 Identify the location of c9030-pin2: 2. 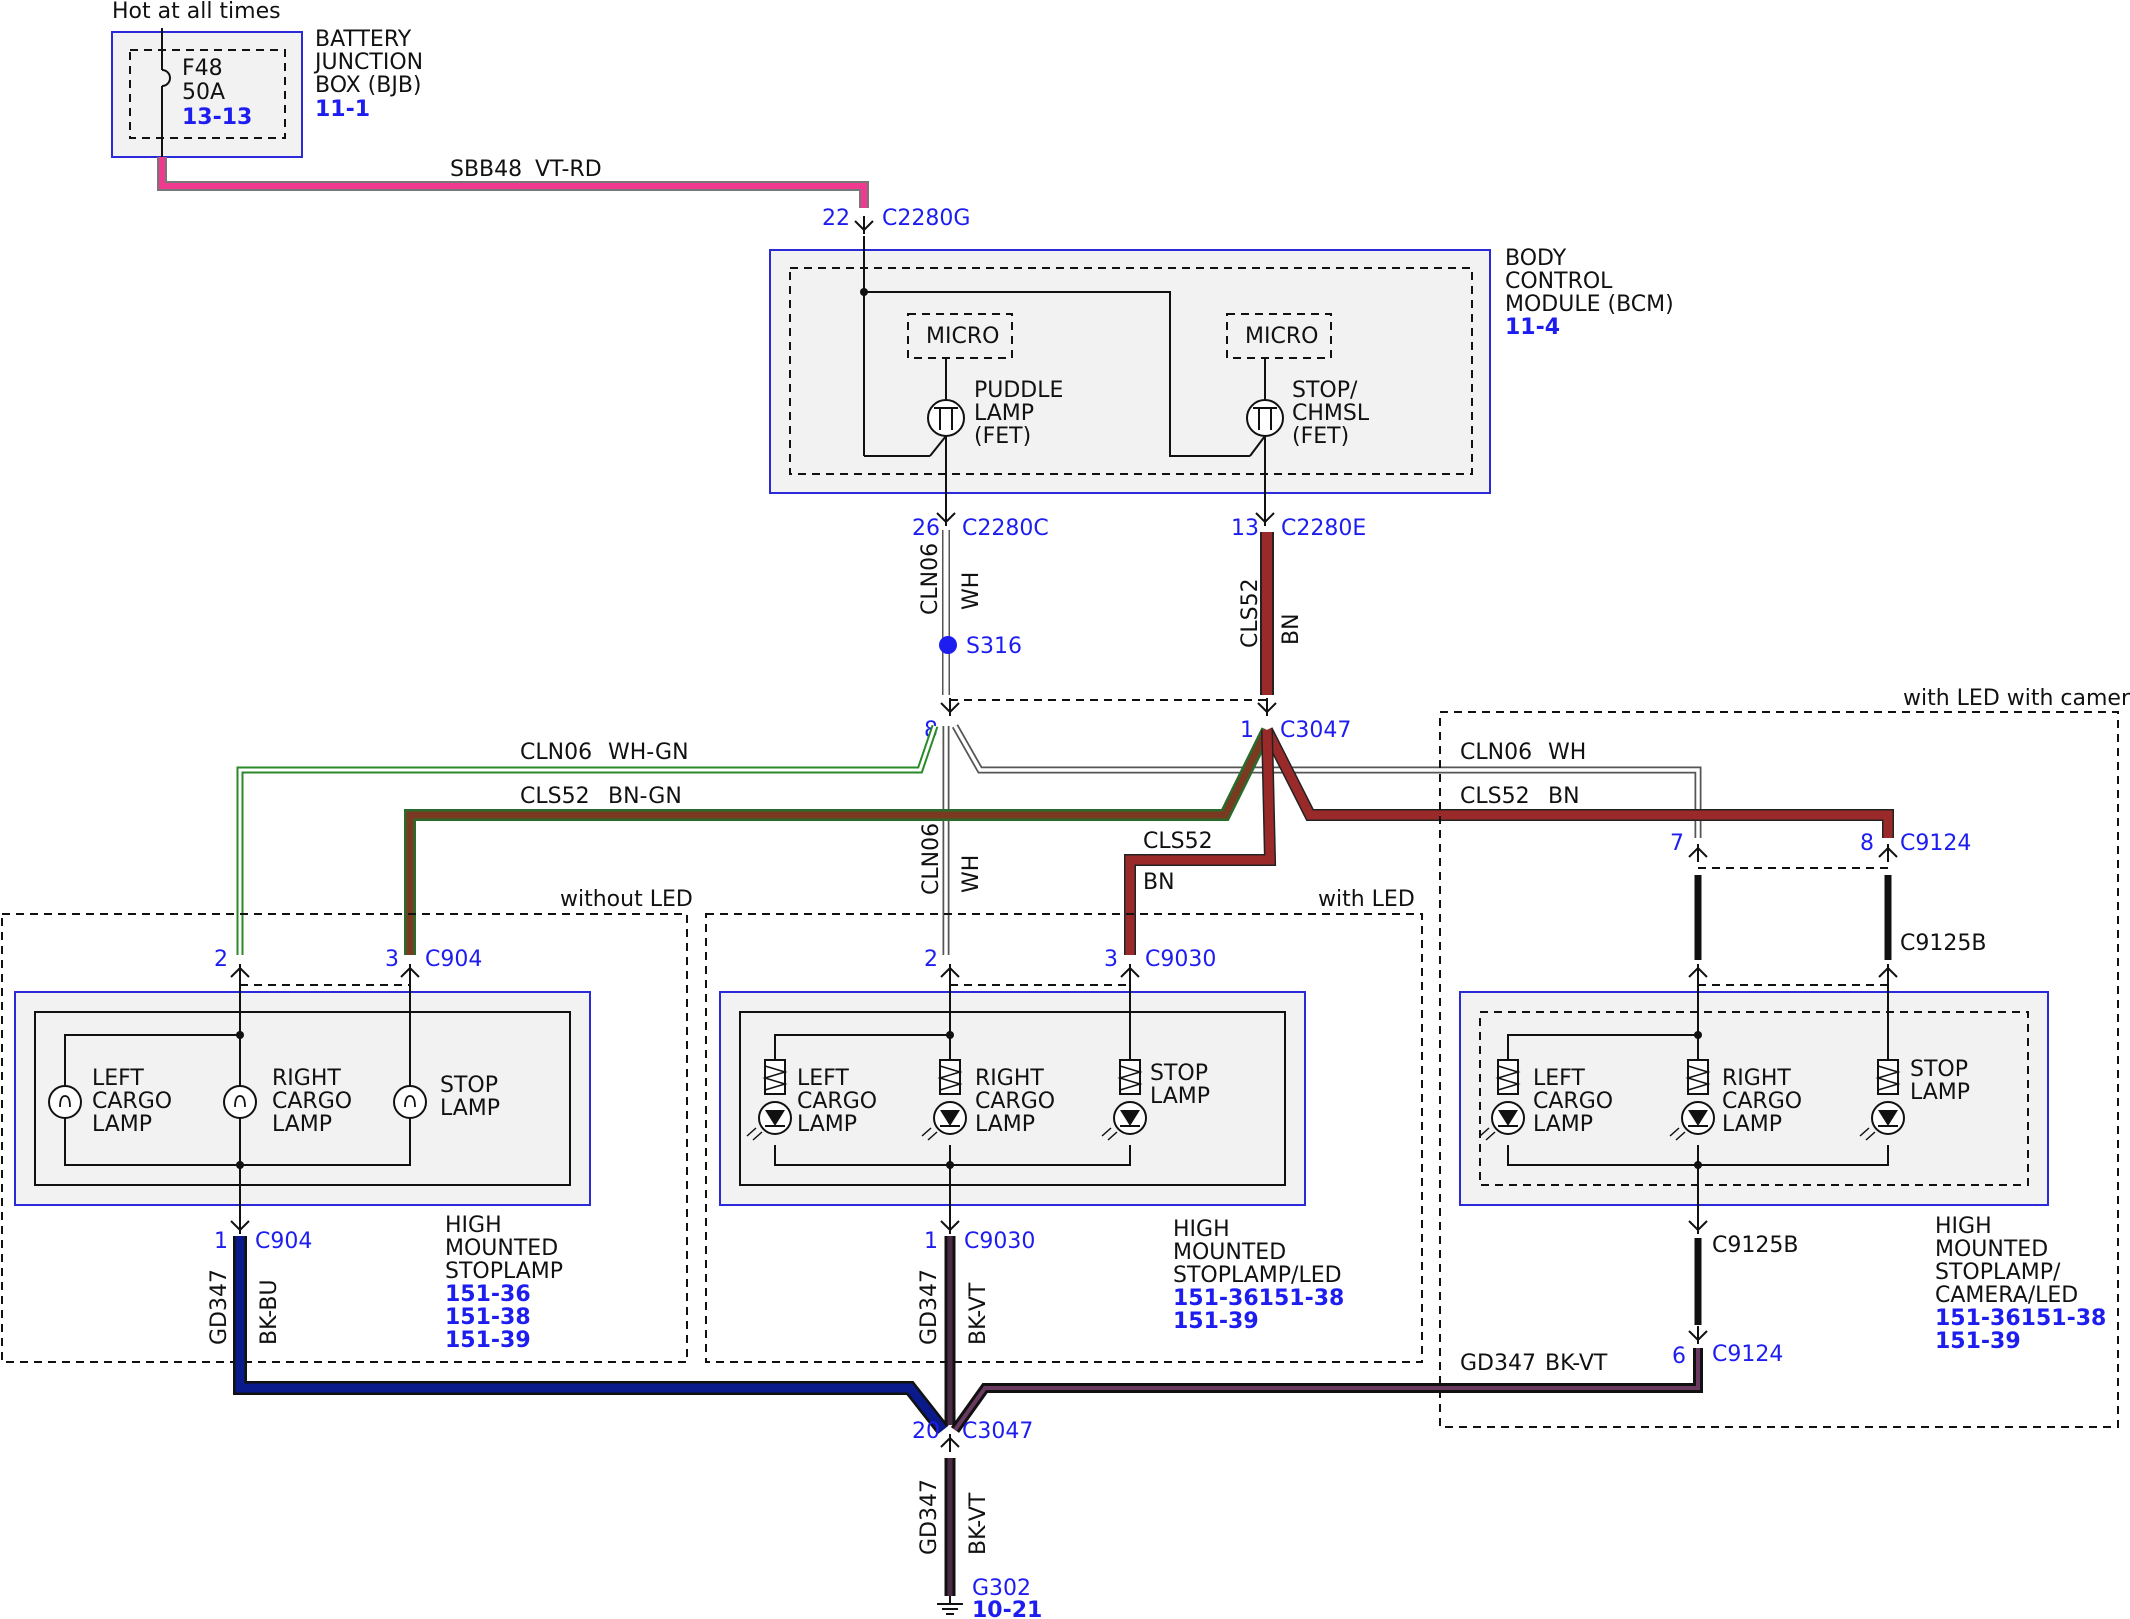
(931, 959).